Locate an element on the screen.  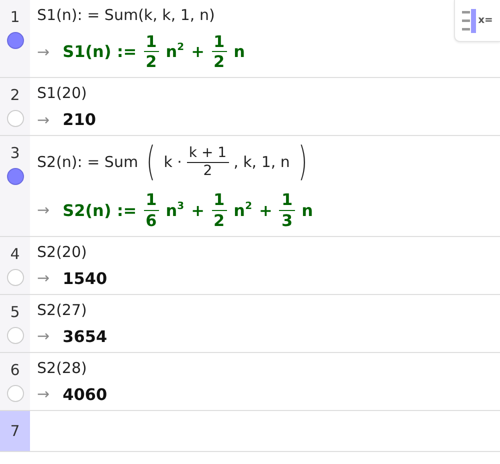
math-text: 3654 is located at coordinates (85, 336).